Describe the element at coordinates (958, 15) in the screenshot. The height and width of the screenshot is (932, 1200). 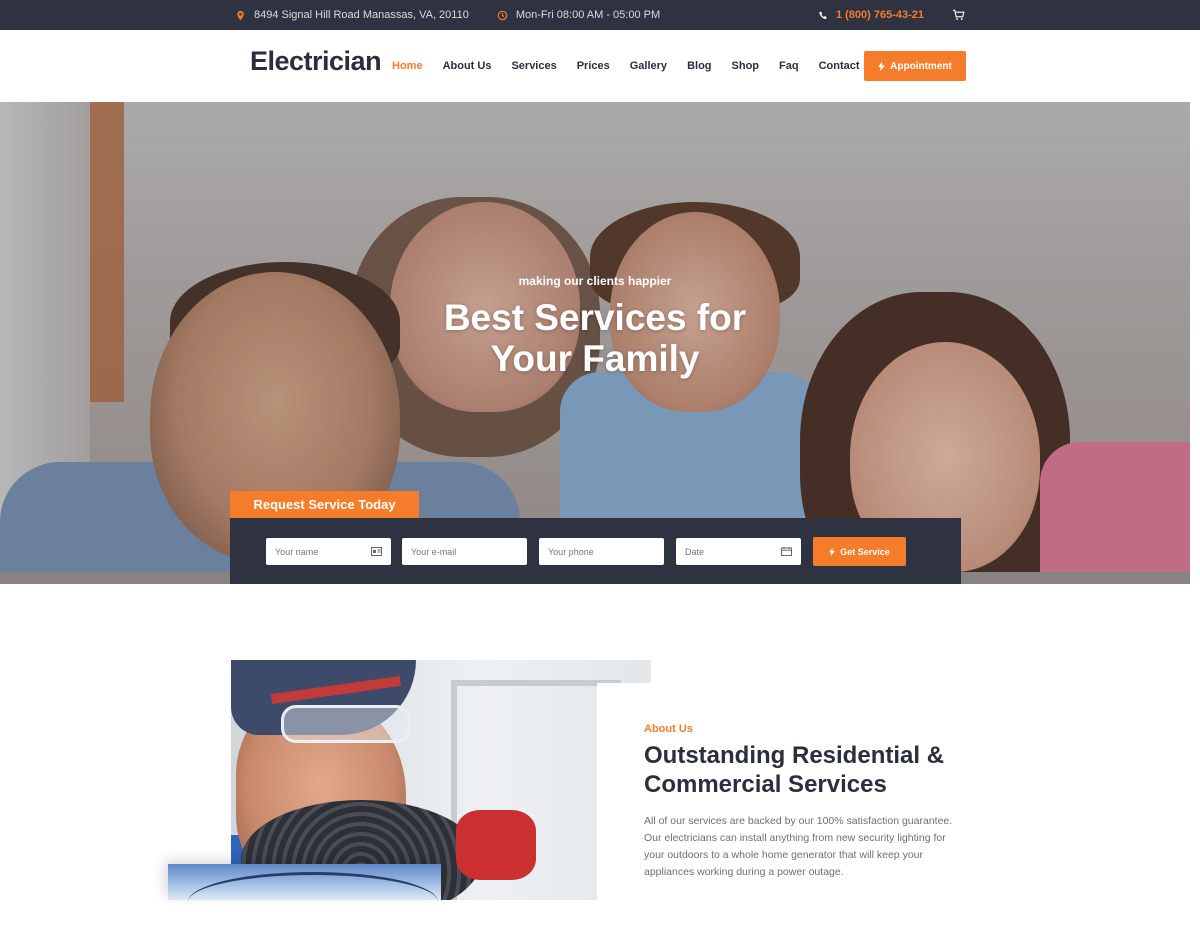
I see `cart-icon` at that location.